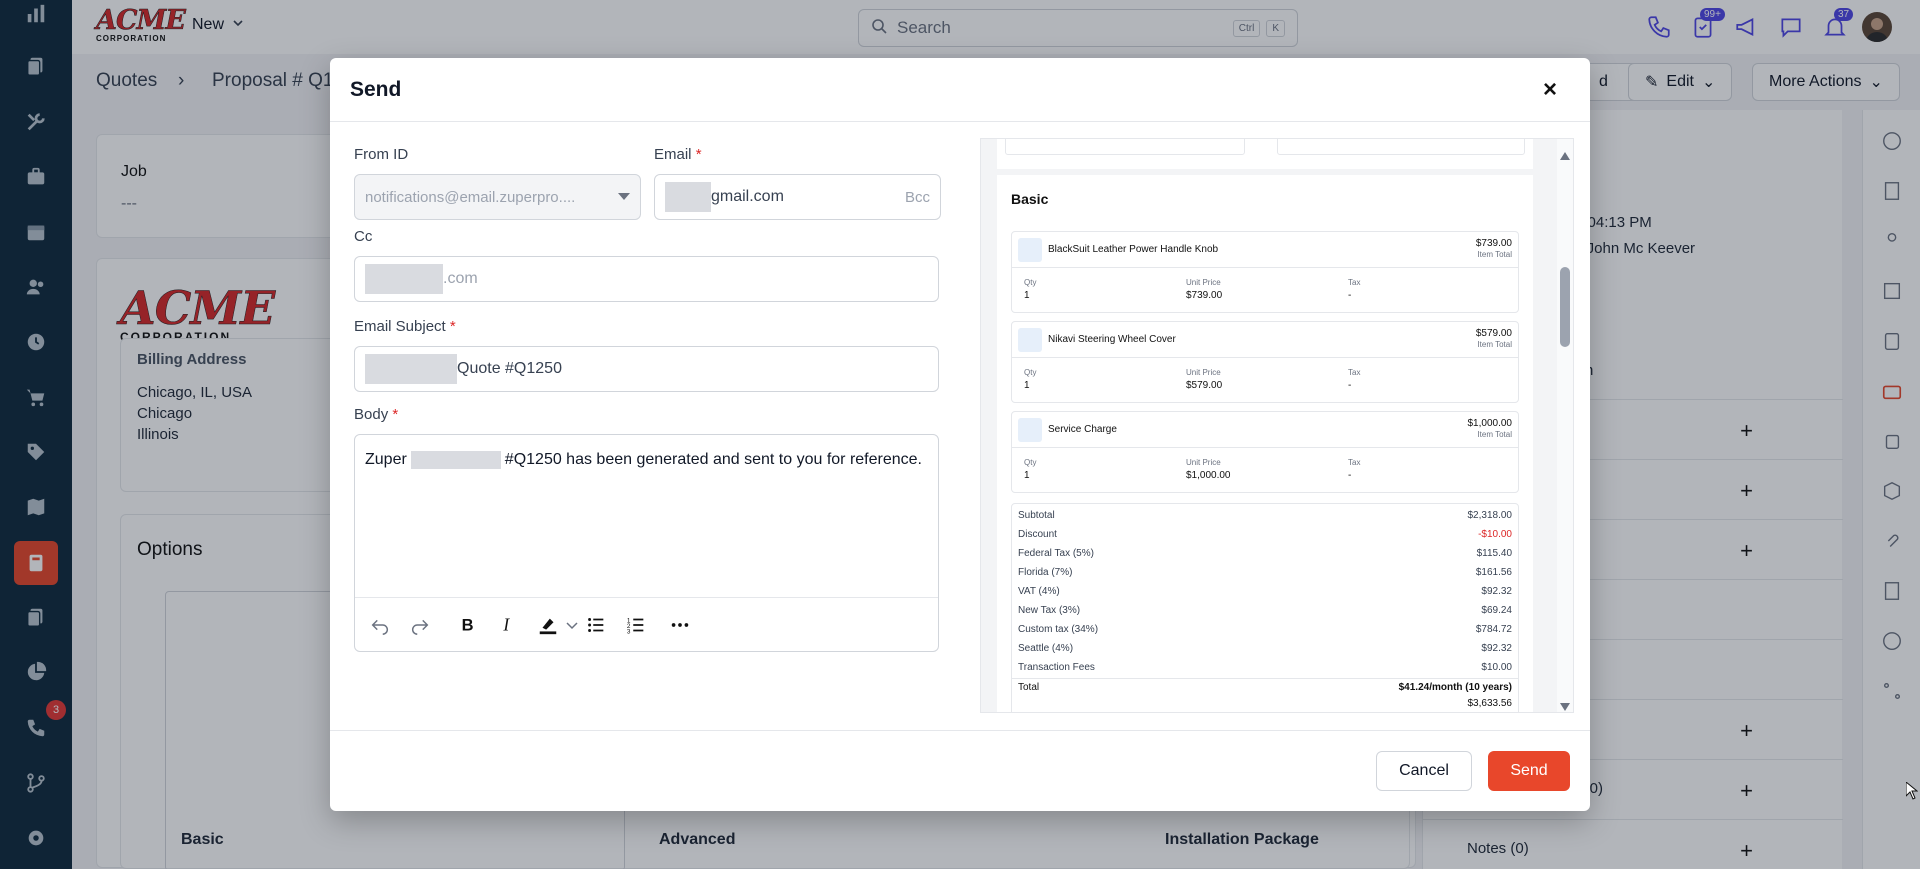 Image resolution: width=1920 pixels, height=869 pixels. What do you see at coordinates (917, 197) in the screenshot?
I see `bcc-toggle: Bcc` at bounding box center [917, 197].